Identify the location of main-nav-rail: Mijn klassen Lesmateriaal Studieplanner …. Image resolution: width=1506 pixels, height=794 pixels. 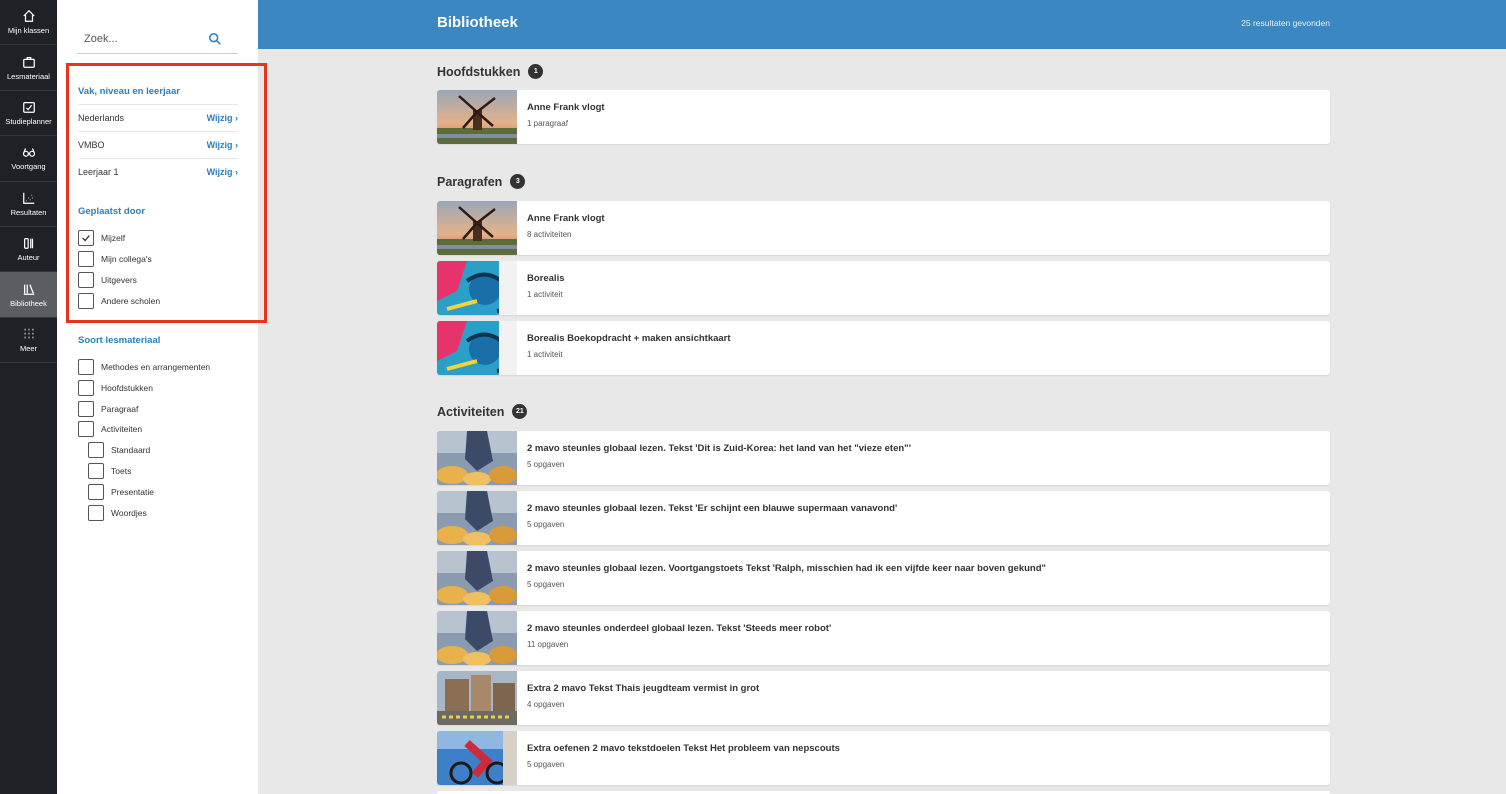
(28, 397).